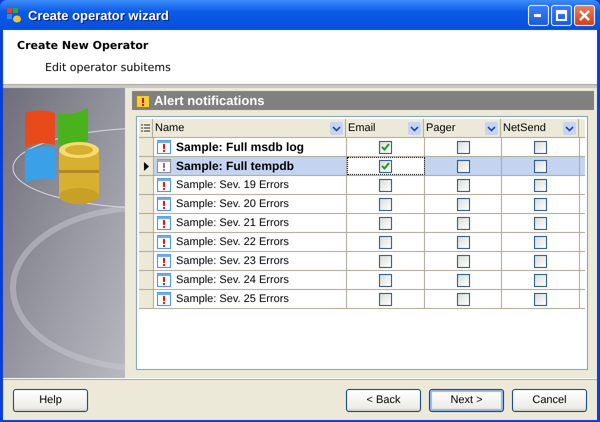 This screenshot has height=422, width=600. I want to click on minimize-icon, so click(538, 15).